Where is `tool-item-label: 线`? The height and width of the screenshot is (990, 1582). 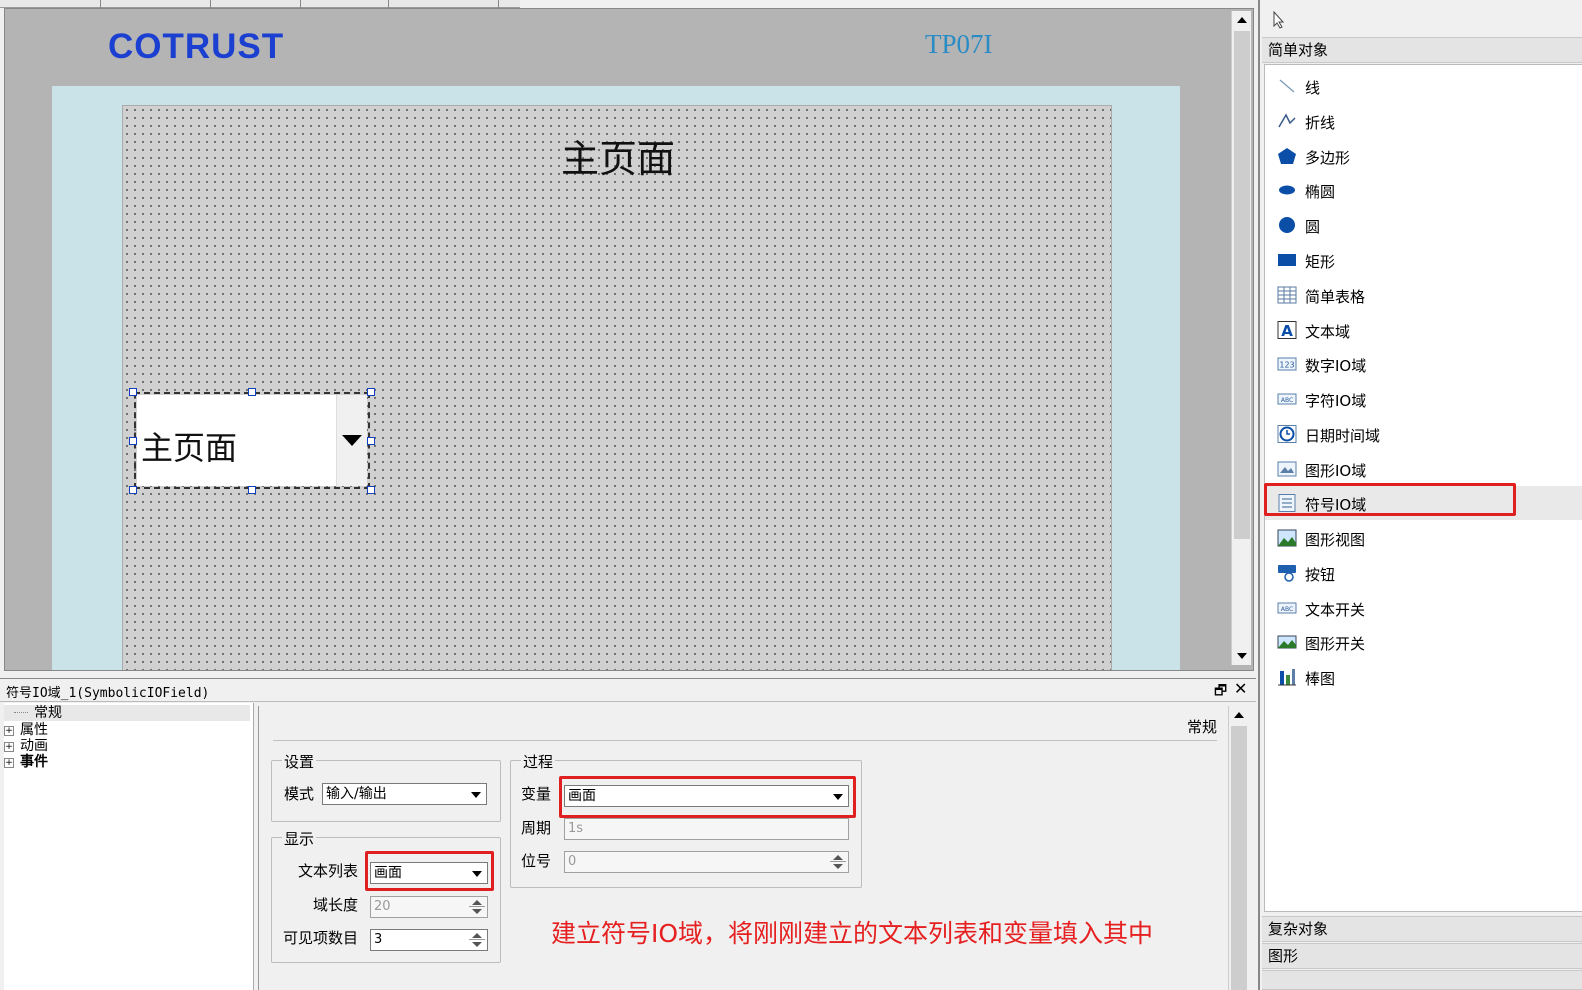 tool-item-label: 线 is located at coordinates (1313, 88).